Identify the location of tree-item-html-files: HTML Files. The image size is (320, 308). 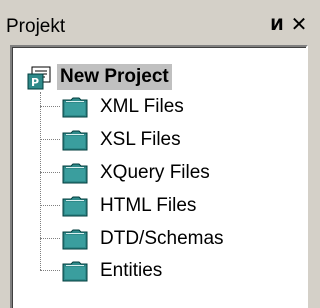
(160, 206).